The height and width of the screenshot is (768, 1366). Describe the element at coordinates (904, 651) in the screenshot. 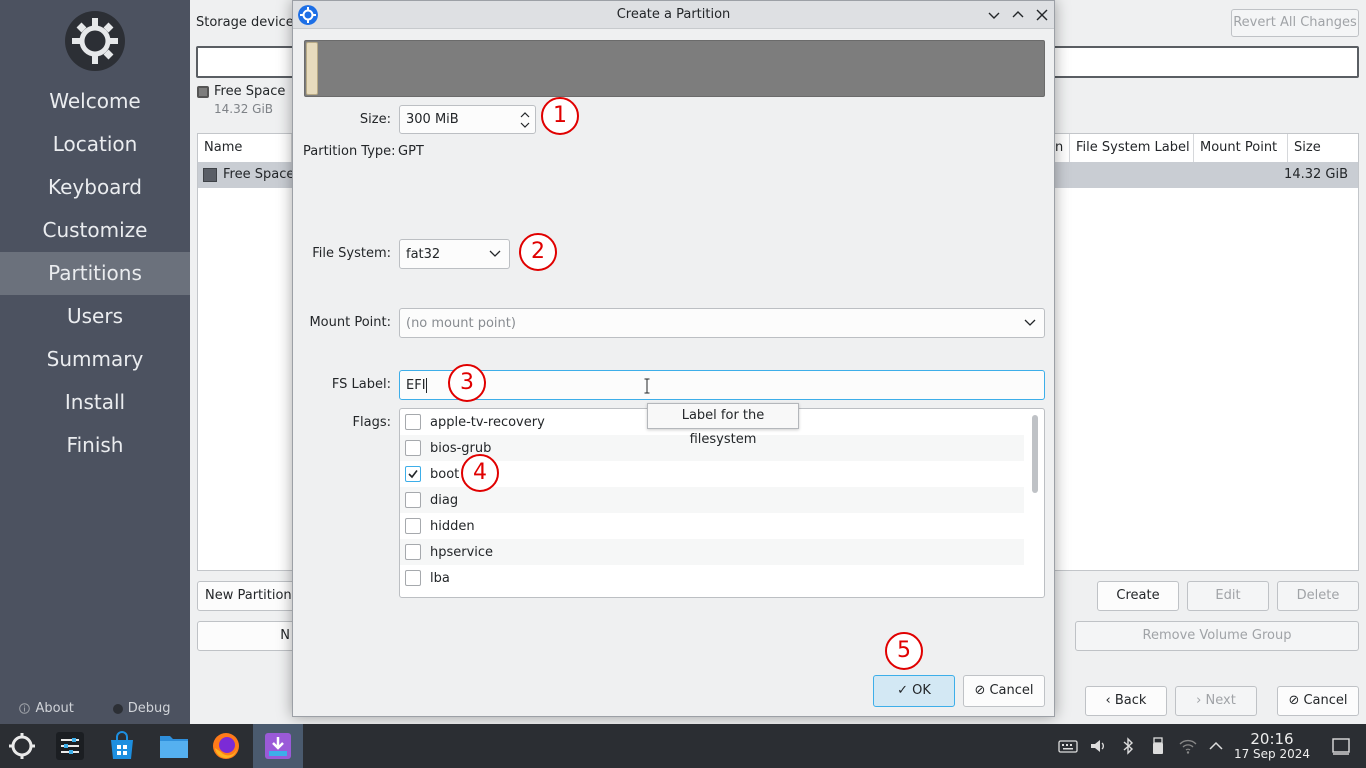

I see `annotation-marker-5: 5` at that location.